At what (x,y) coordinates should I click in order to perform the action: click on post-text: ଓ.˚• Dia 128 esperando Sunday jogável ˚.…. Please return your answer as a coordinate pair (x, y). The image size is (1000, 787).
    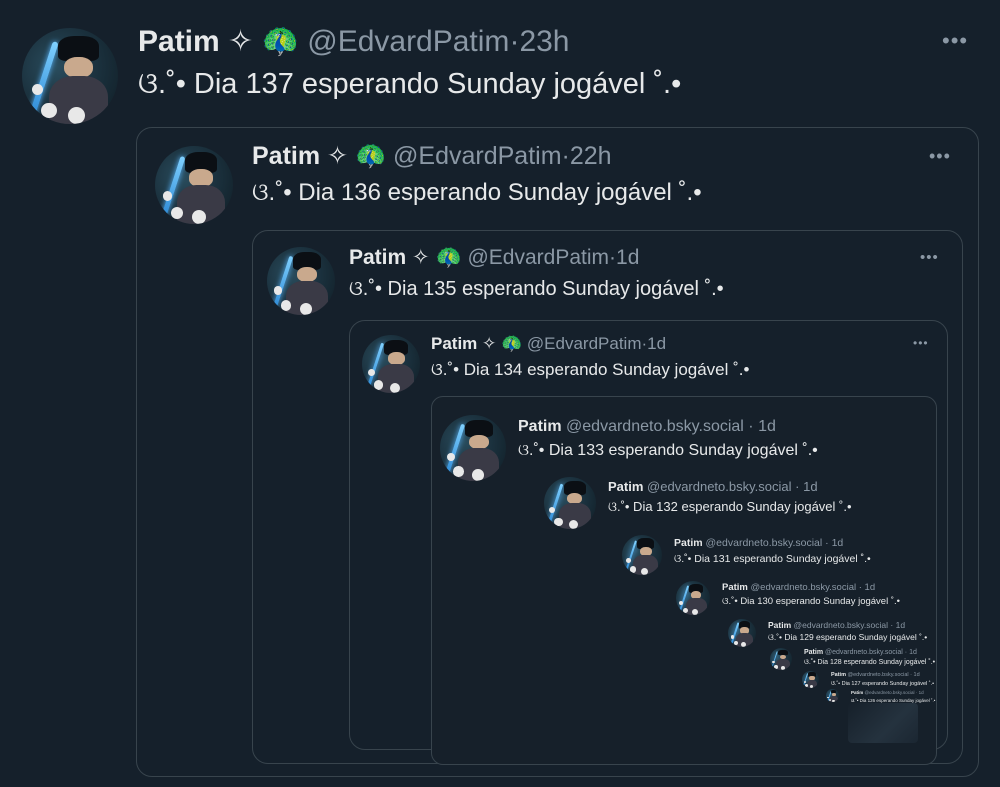
    Looking at the image, I should click on (870, 662).